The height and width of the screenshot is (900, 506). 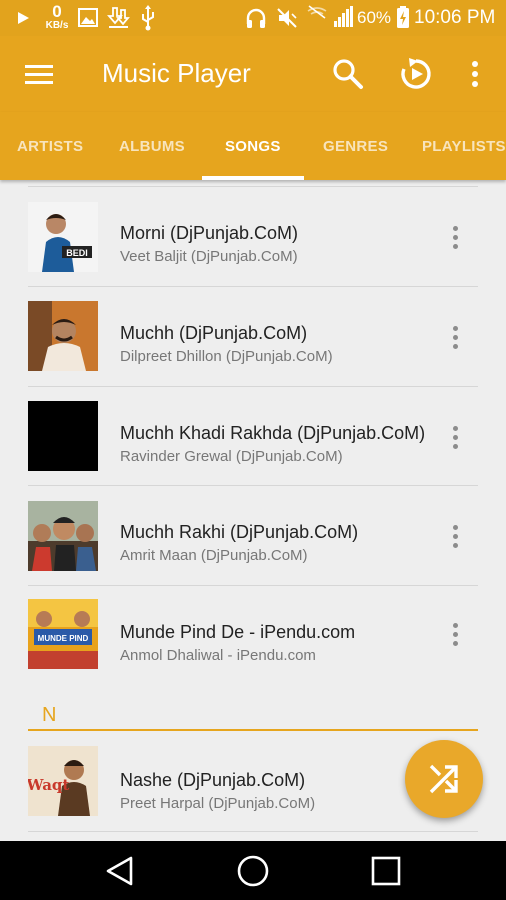 What do you see at coordinates (209, 256) in the screenshot?
I see `song-artist: Veet Baljit (DjPunjab.CoM)` at bounding box center [209, 256].